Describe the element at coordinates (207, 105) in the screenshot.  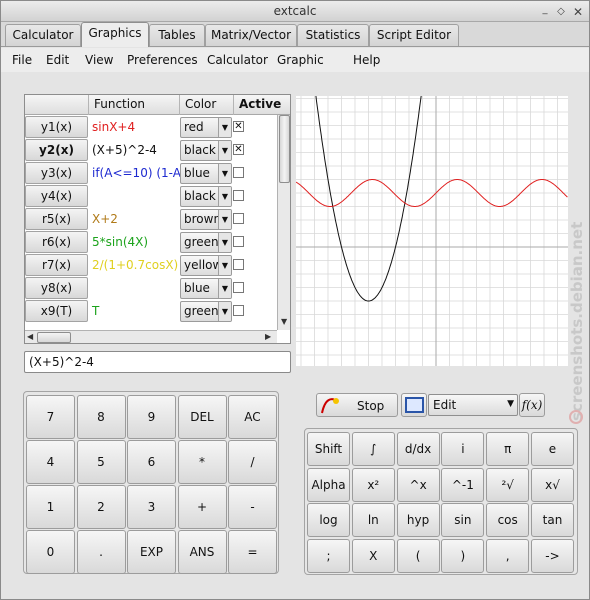
I see `header-color: Color` at that location.